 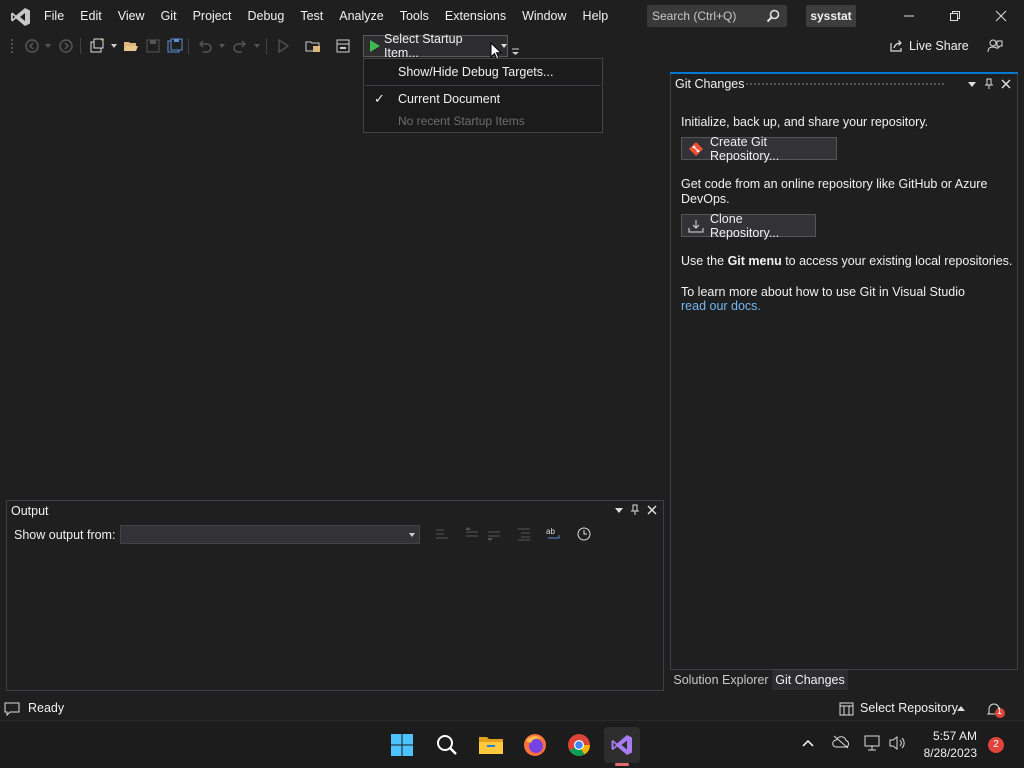 I want to click on select-repository-button: Select Repository, so click(x=909, y=708).